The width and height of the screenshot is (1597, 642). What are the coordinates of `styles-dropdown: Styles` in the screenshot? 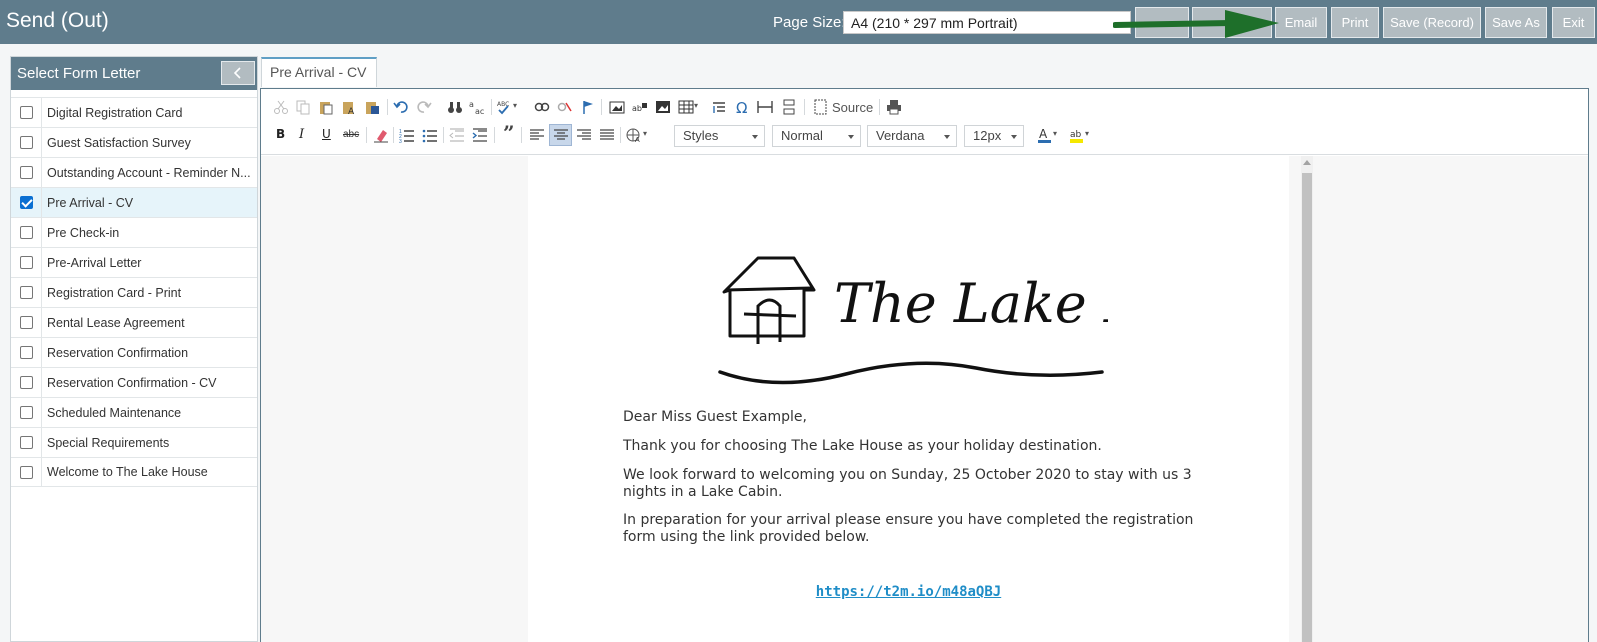 It's located at (719, 136).